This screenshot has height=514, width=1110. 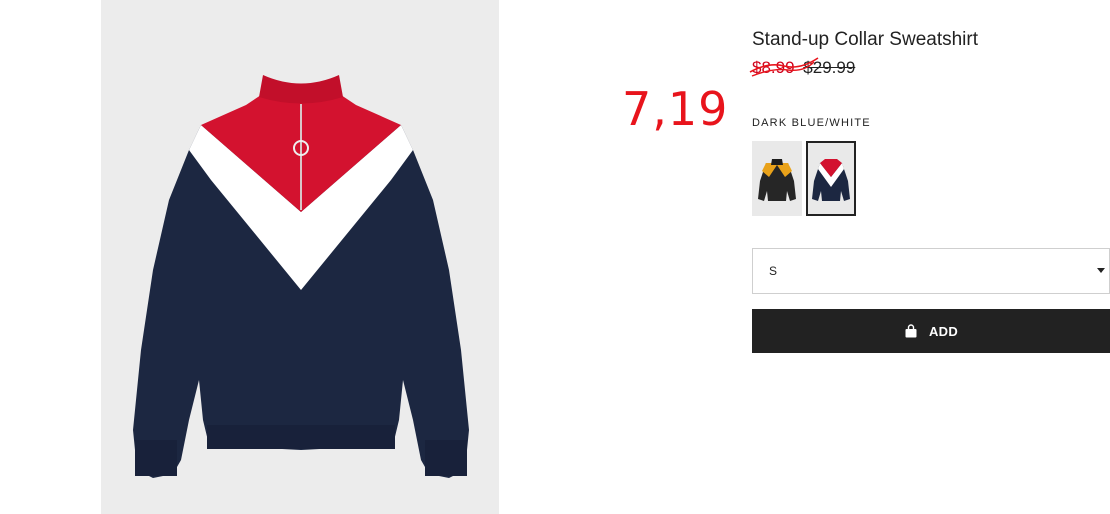 What do you see at coordinates (777, 178) in the screenshot?
I see `color-swatch-black-yellow` at bounding box center [777, 178].